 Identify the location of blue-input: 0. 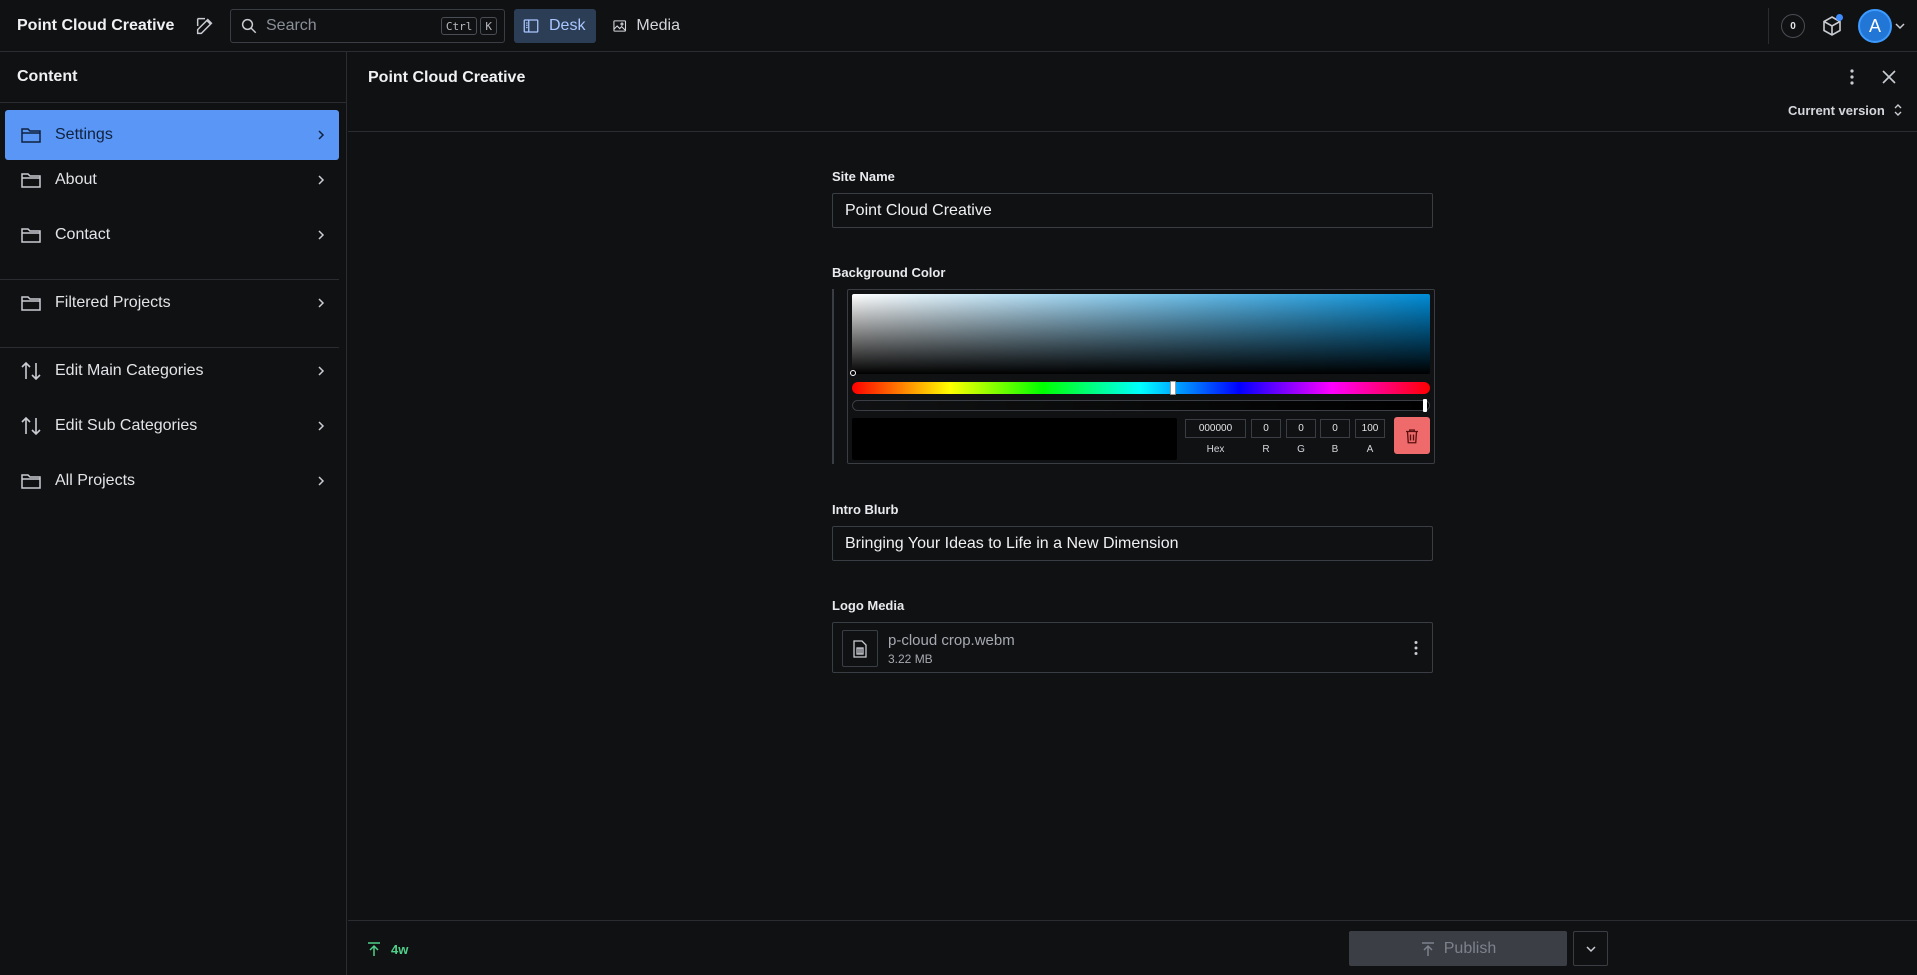
(1335, 428).